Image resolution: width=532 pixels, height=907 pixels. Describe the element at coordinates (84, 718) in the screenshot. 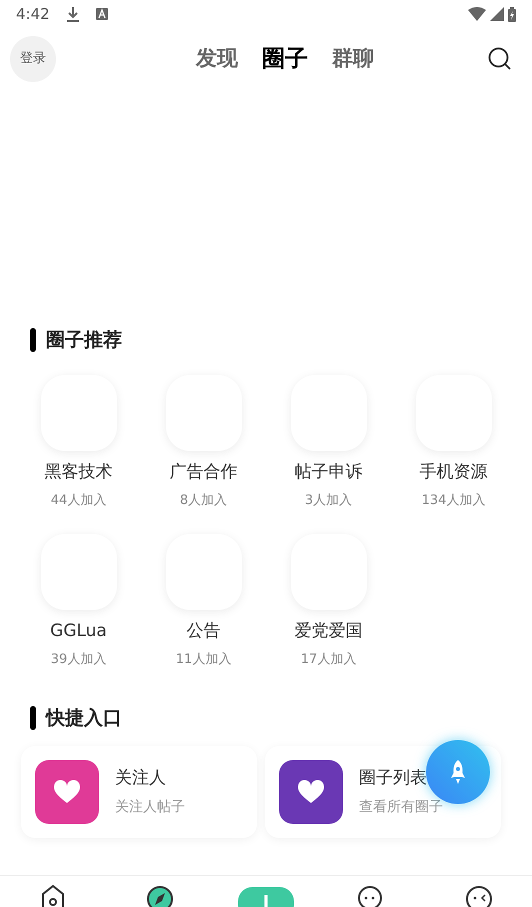

I see `section-title: 快捷入口` at that location.